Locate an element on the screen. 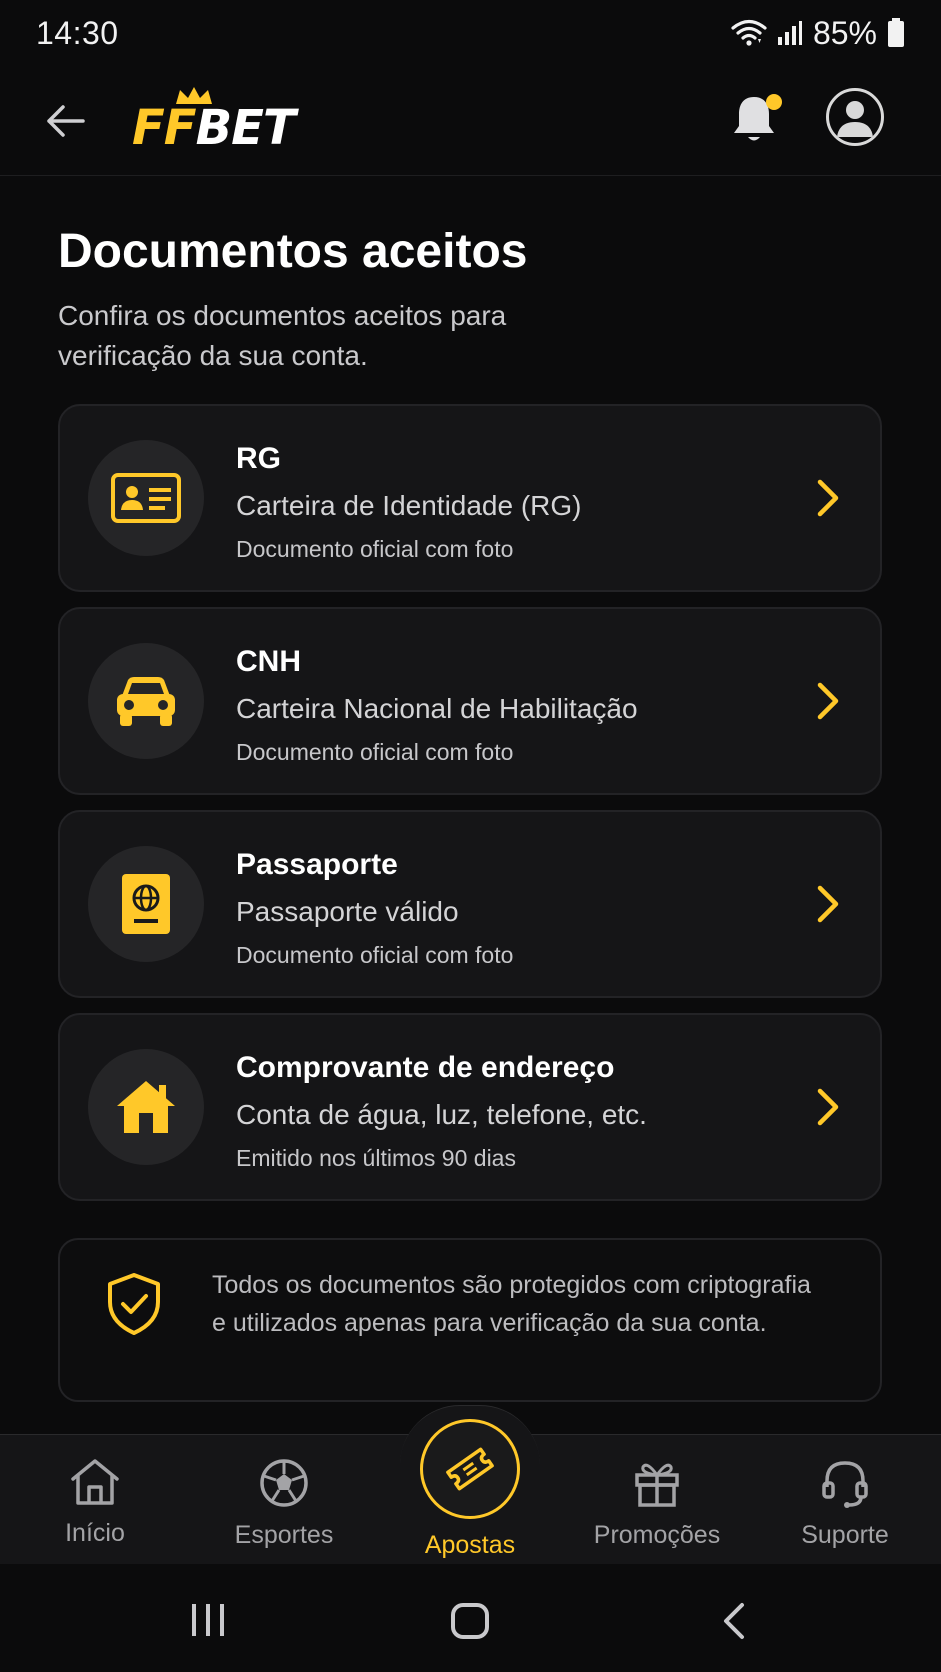  nav-label: Suporte is located at coordinates (845, 1535).